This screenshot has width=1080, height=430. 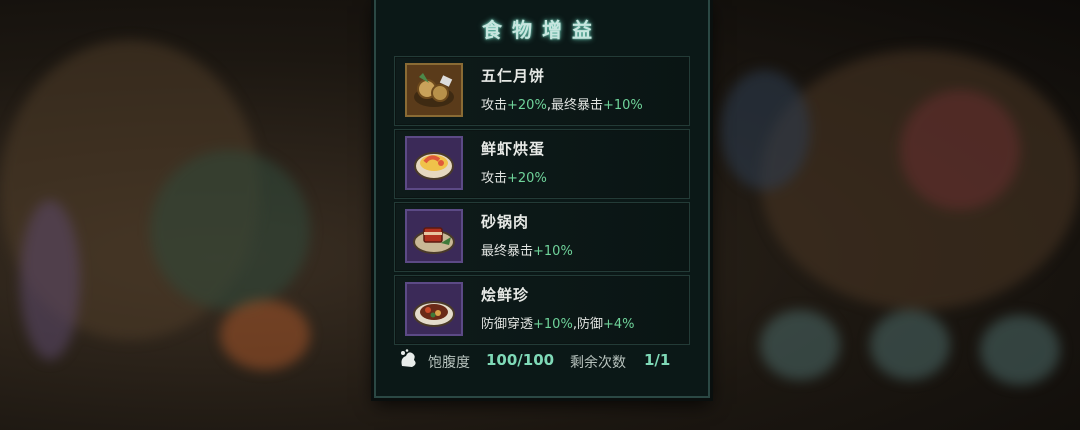 What do you see at coordinates (542, 164) in the screenshot?
I see `food-item-shrimp-egg: 鲜虾烘蛋 攻击+20%` at bounding box center [542, 164].